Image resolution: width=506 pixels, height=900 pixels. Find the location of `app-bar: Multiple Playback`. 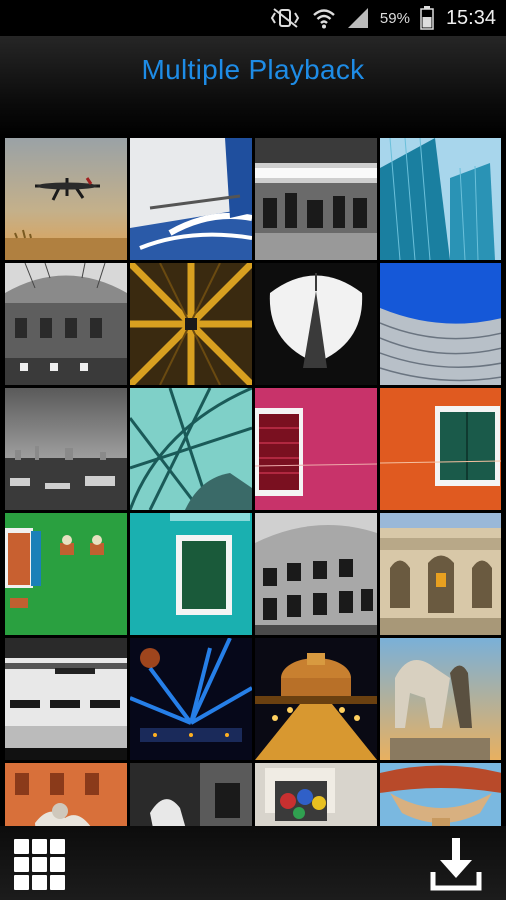

app-bar: Multiple Playback is located at coordinates (253, 86).